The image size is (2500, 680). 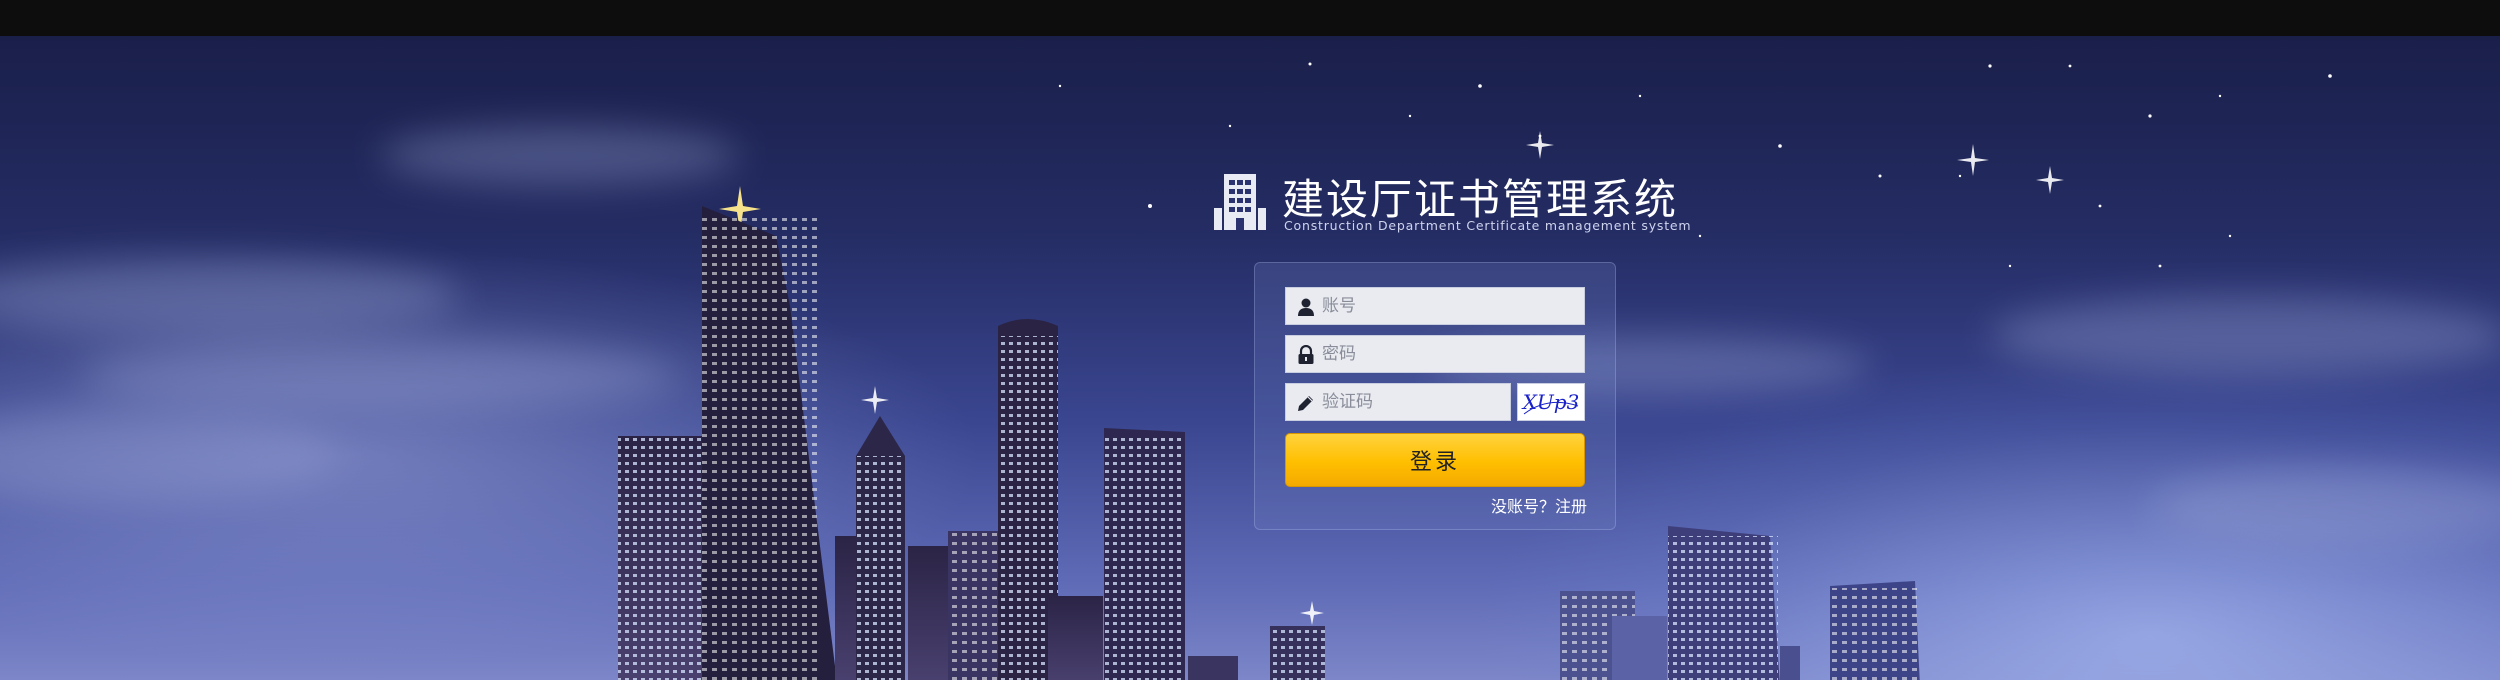 I want to click on lock-icon, so click(x=1306, y=354).